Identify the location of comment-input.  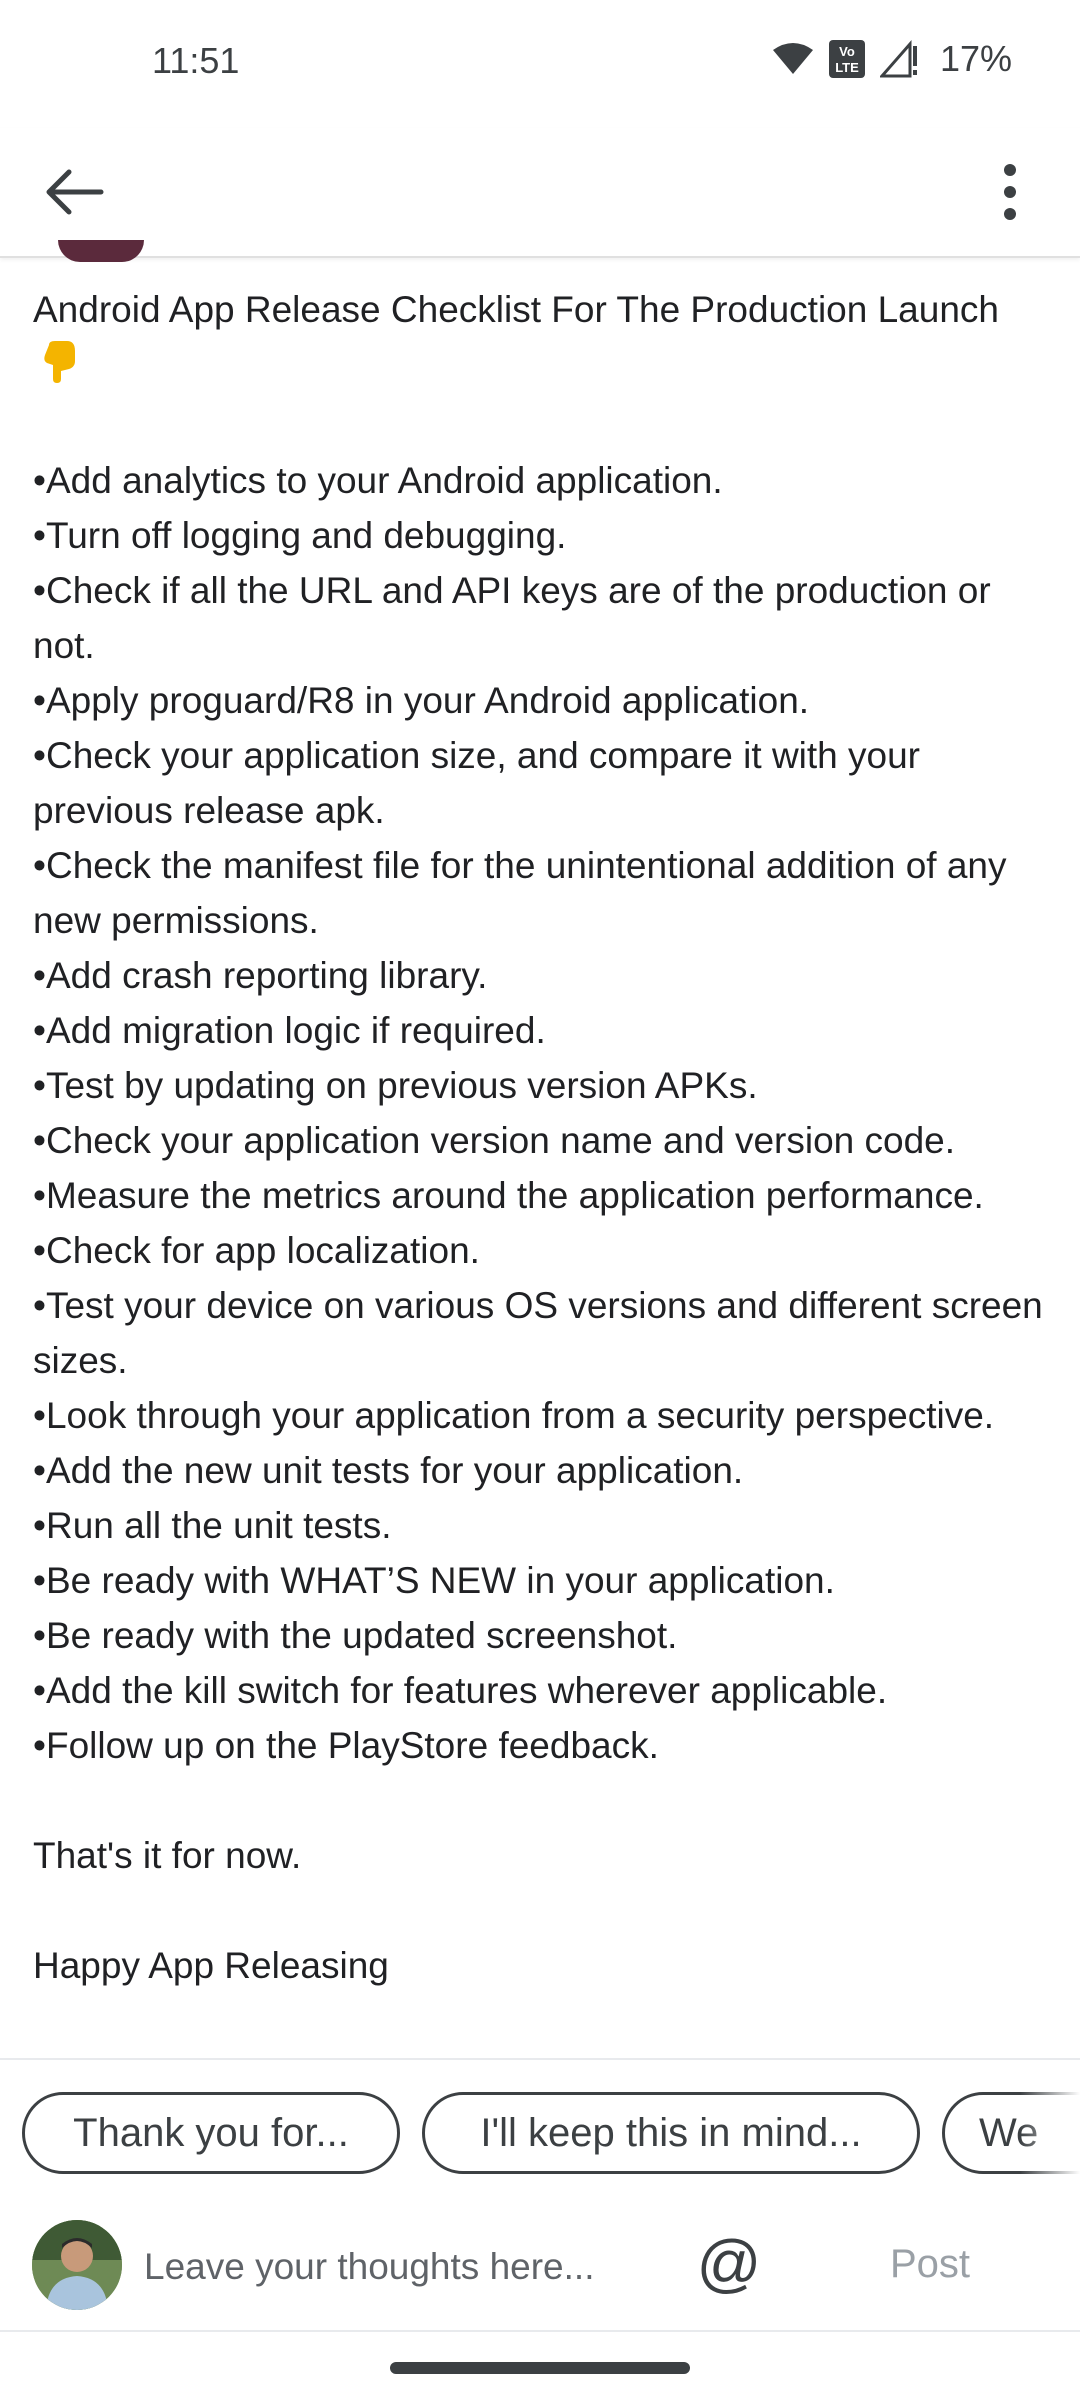
(404, 2267).